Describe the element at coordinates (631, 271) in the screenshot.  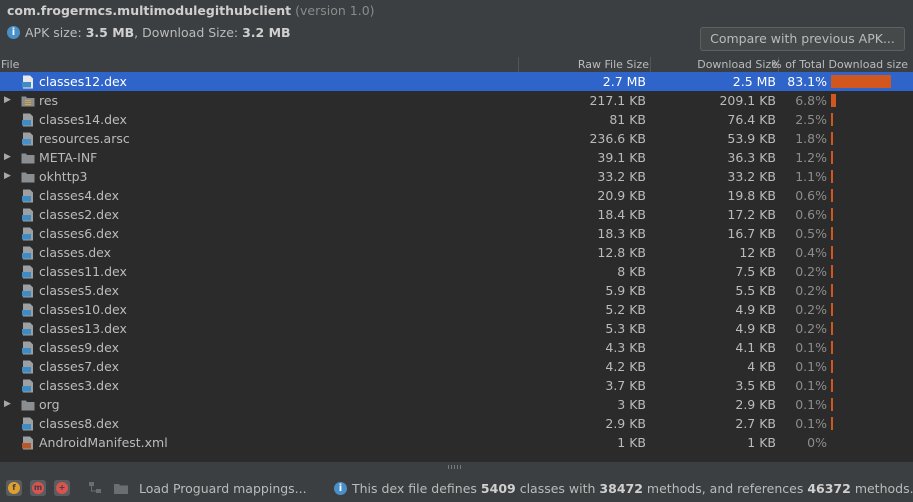
I see `raw-file-size: 8 KB` at that location.